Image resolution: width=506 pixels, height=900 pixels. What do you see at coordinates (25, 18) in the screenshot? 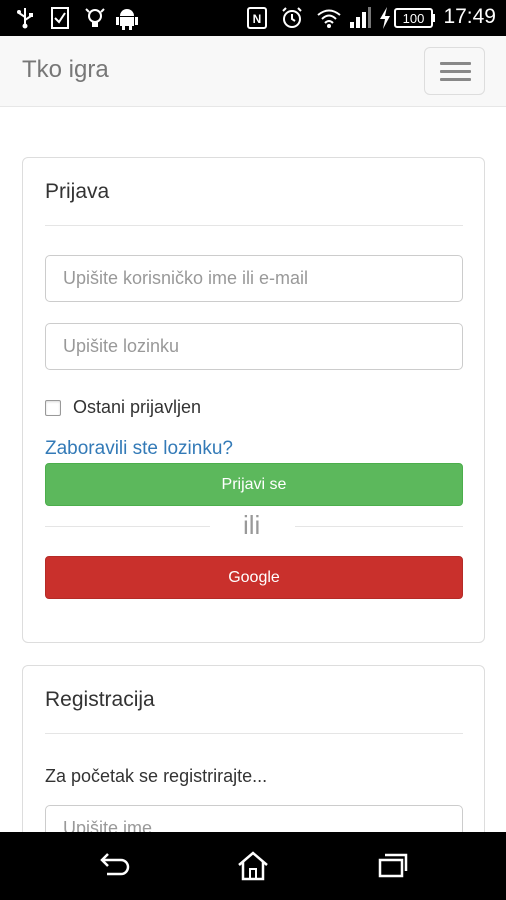
I see `usb-icon` at bounding box center [25, 18].